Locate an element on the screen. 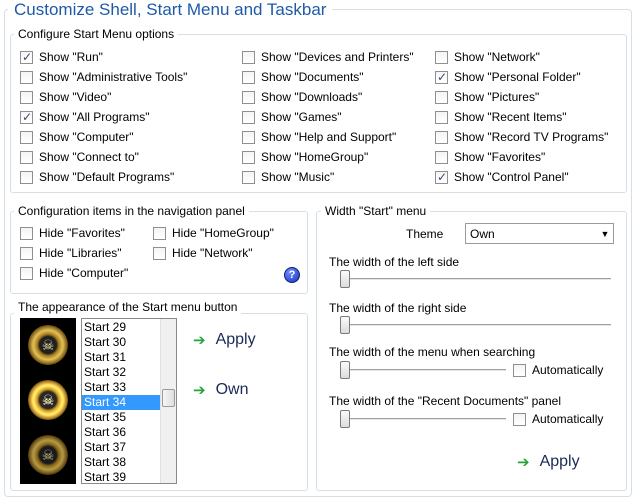 Image resolution: width=636 pixels, height=500 pixels. start-orb-hover-icon: ☠ is located at coordinates (48, 400).